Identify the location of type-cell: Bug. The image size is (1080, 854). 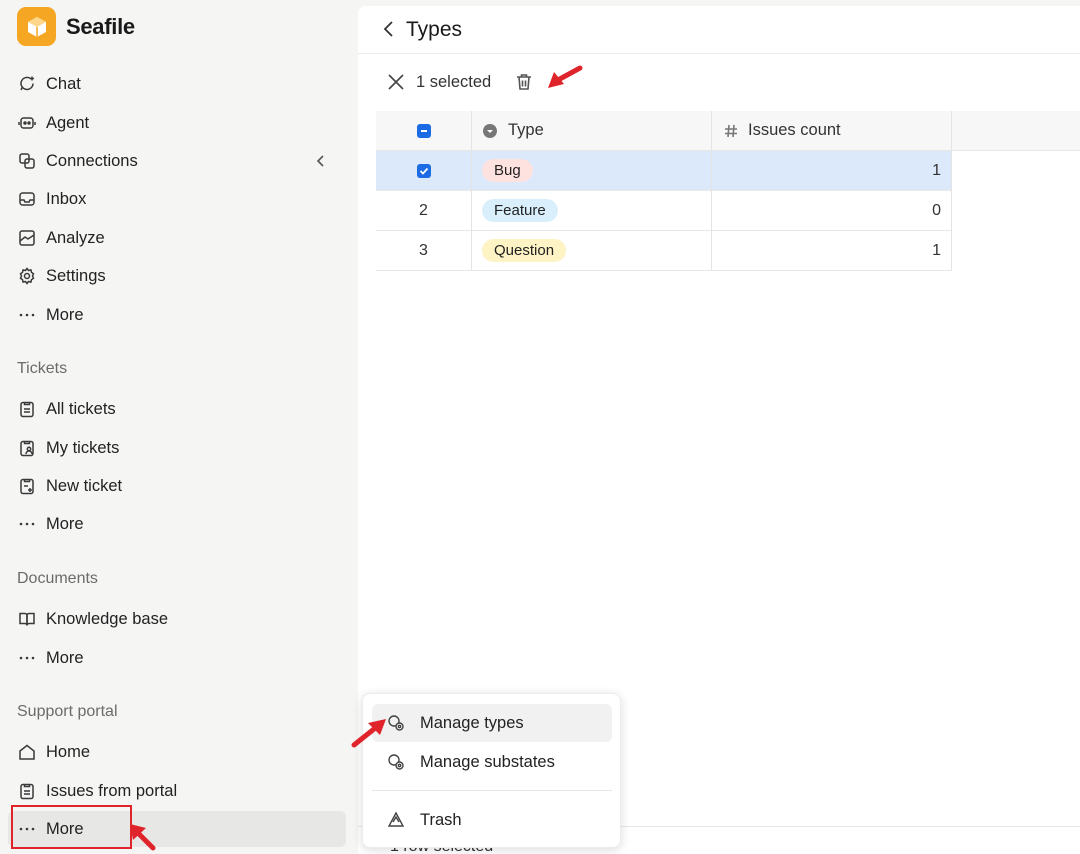
(592, 171).